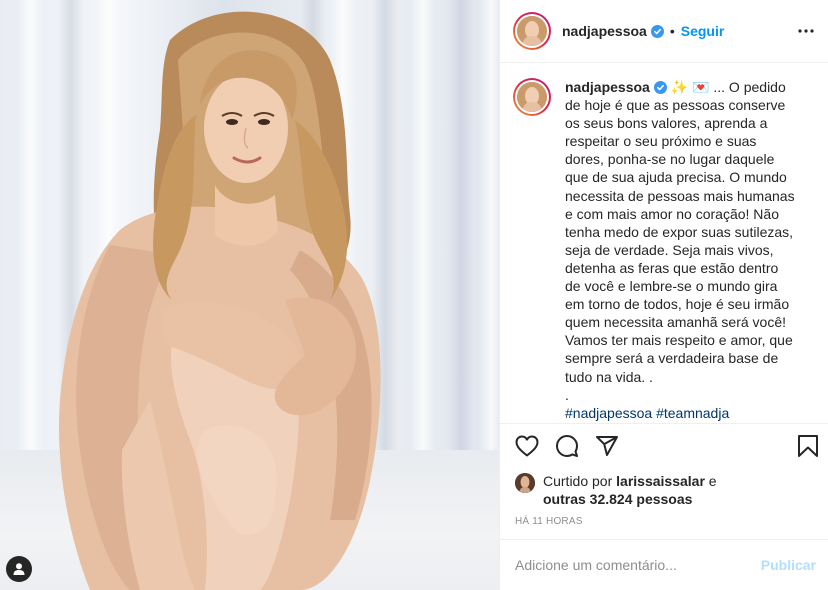 This screenshot has height=590, width=828. What do you see at coordinates (660, 481) in the screenshot?
I see `liked-by-username: larissaissalar` at bounding box center [660, 481].